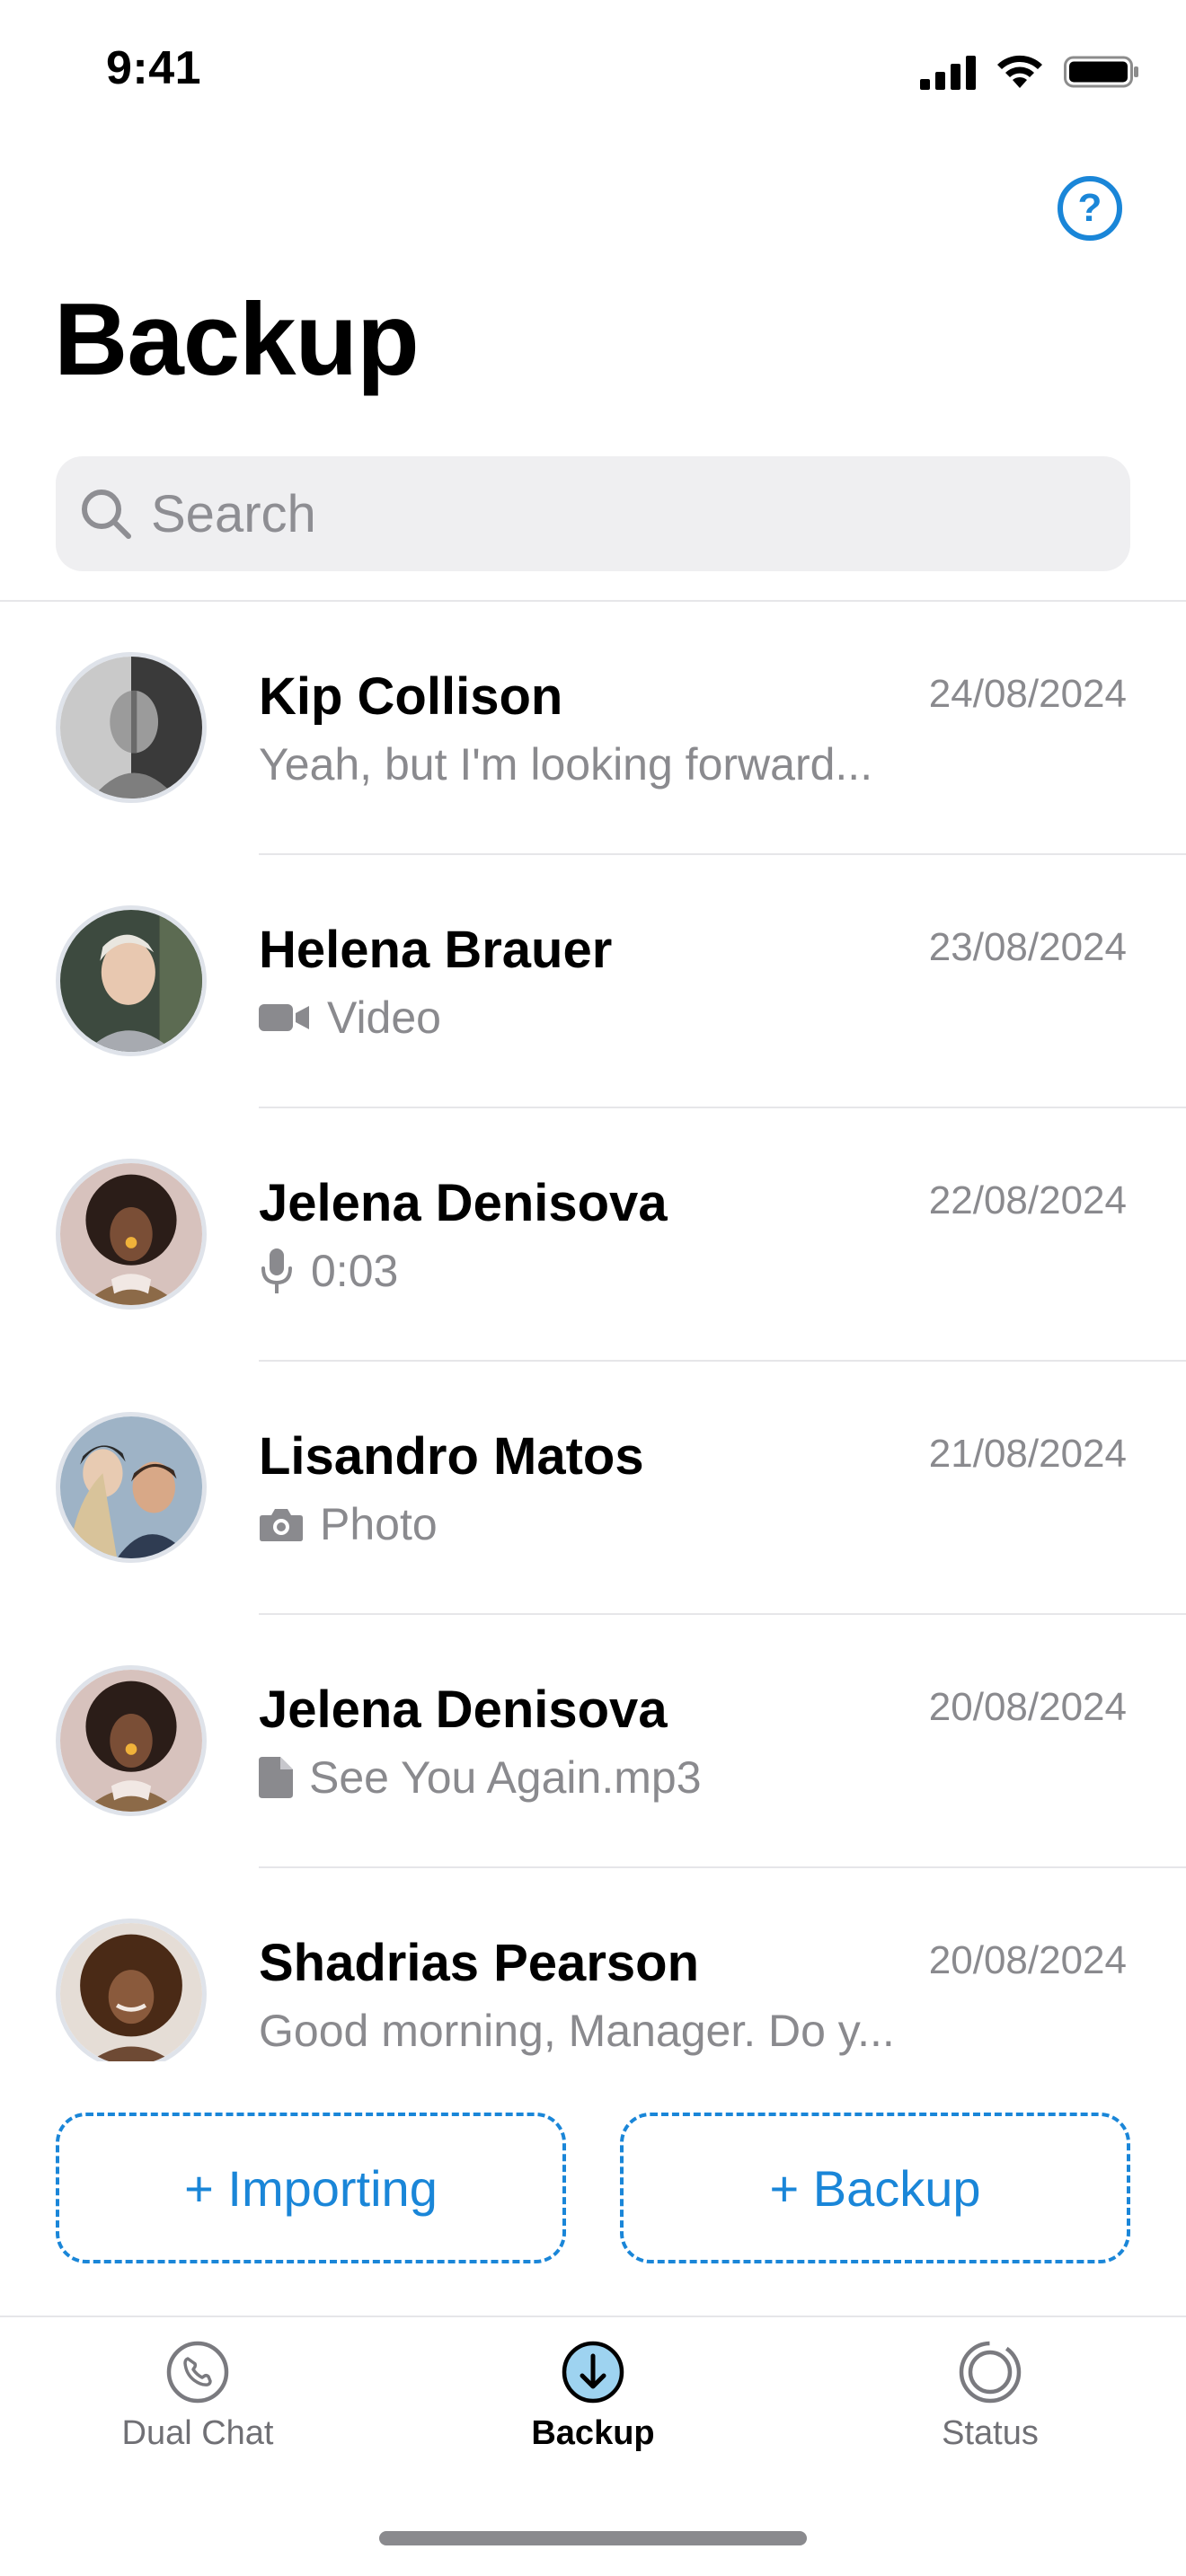  Describe the element at coordinates (384, 1017) in the screenshot. I see `chat-preview-text: Video` at that location.